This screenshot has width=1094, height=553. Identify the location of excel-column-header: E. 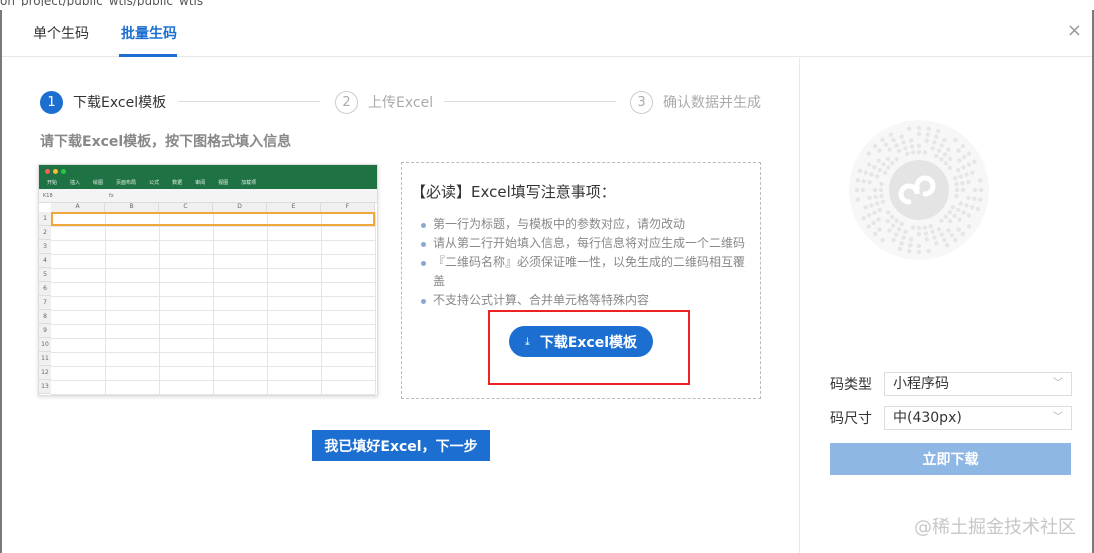
(294, 207).